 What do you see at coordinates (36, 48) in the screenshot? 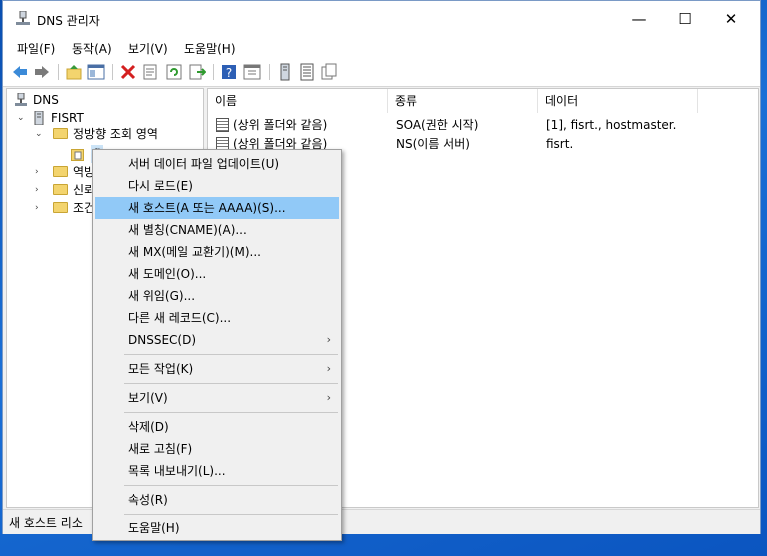
I see `menu-file: 파일(F)` at bounding box center [36, 48].